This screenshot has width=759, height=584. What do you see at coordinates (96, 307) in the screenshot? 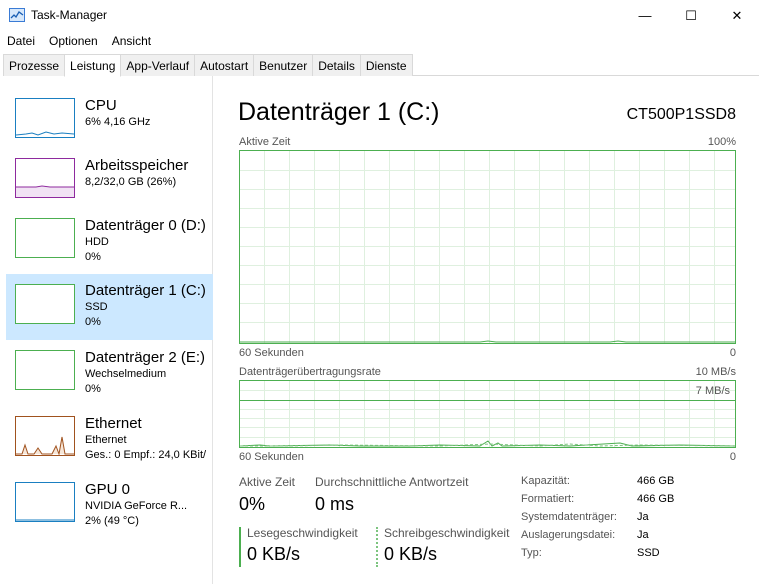
I see `resource-subtitle: SSD` at bounding box center [96, 307].